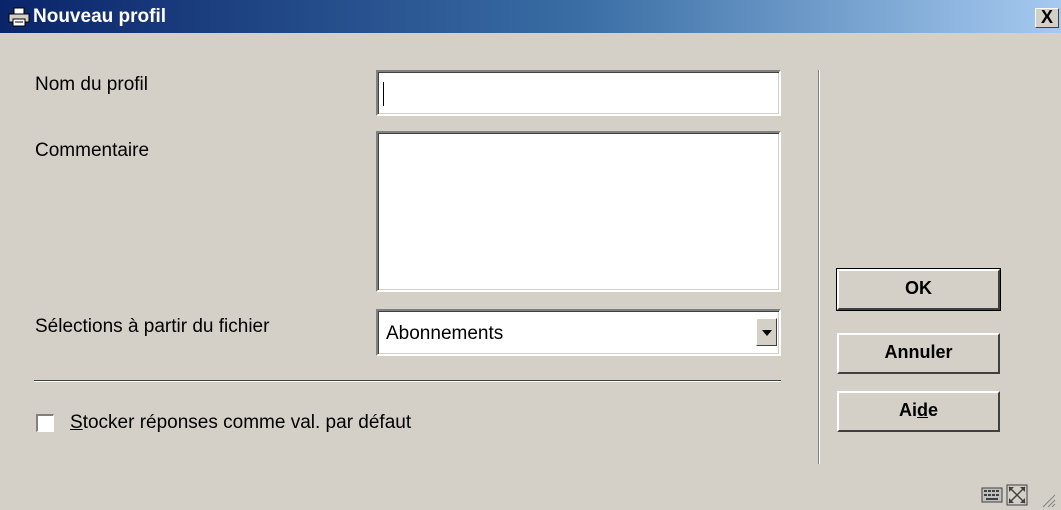  What do you see at coordinates (932, 410) in the screenshot?
I see `help-label-post: e` at bounding box center [932, 410].